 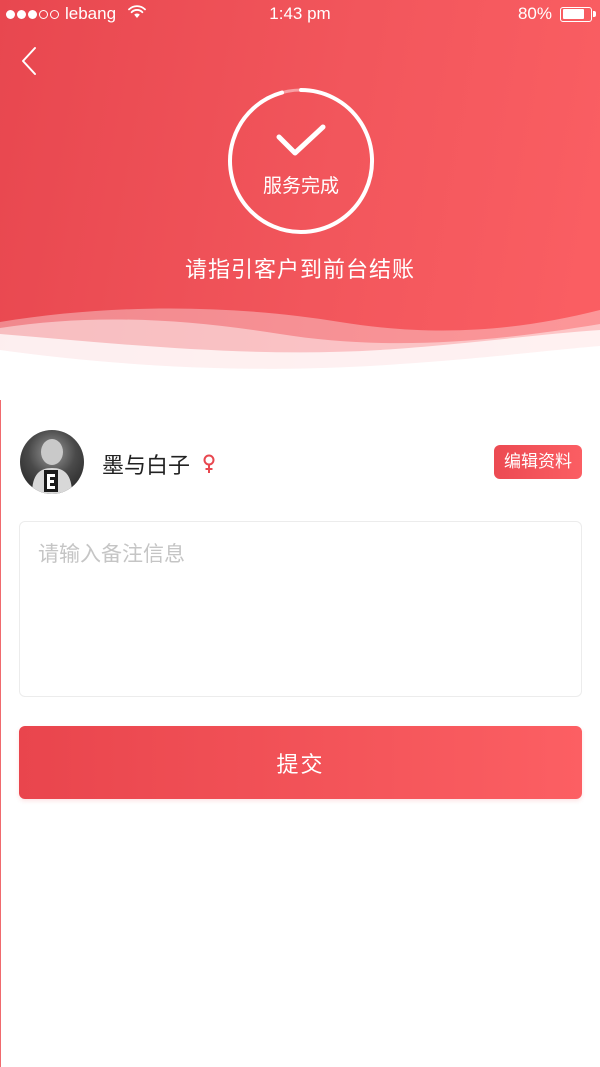 I want to click on battery-level-fill, so click(x=573, y=14).